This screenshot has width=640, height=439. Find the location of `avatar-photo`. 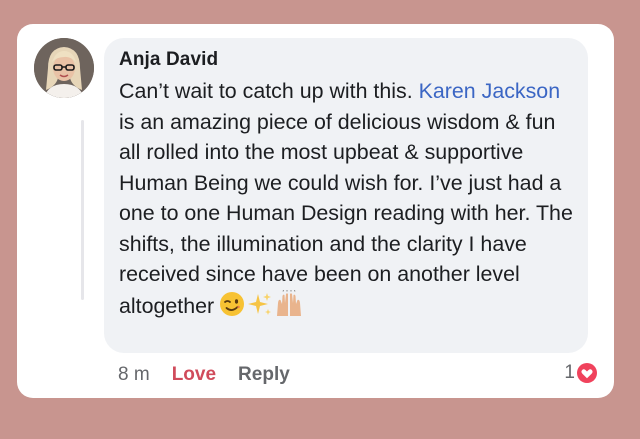

avatar-photo is located at coordinates (64, 68).